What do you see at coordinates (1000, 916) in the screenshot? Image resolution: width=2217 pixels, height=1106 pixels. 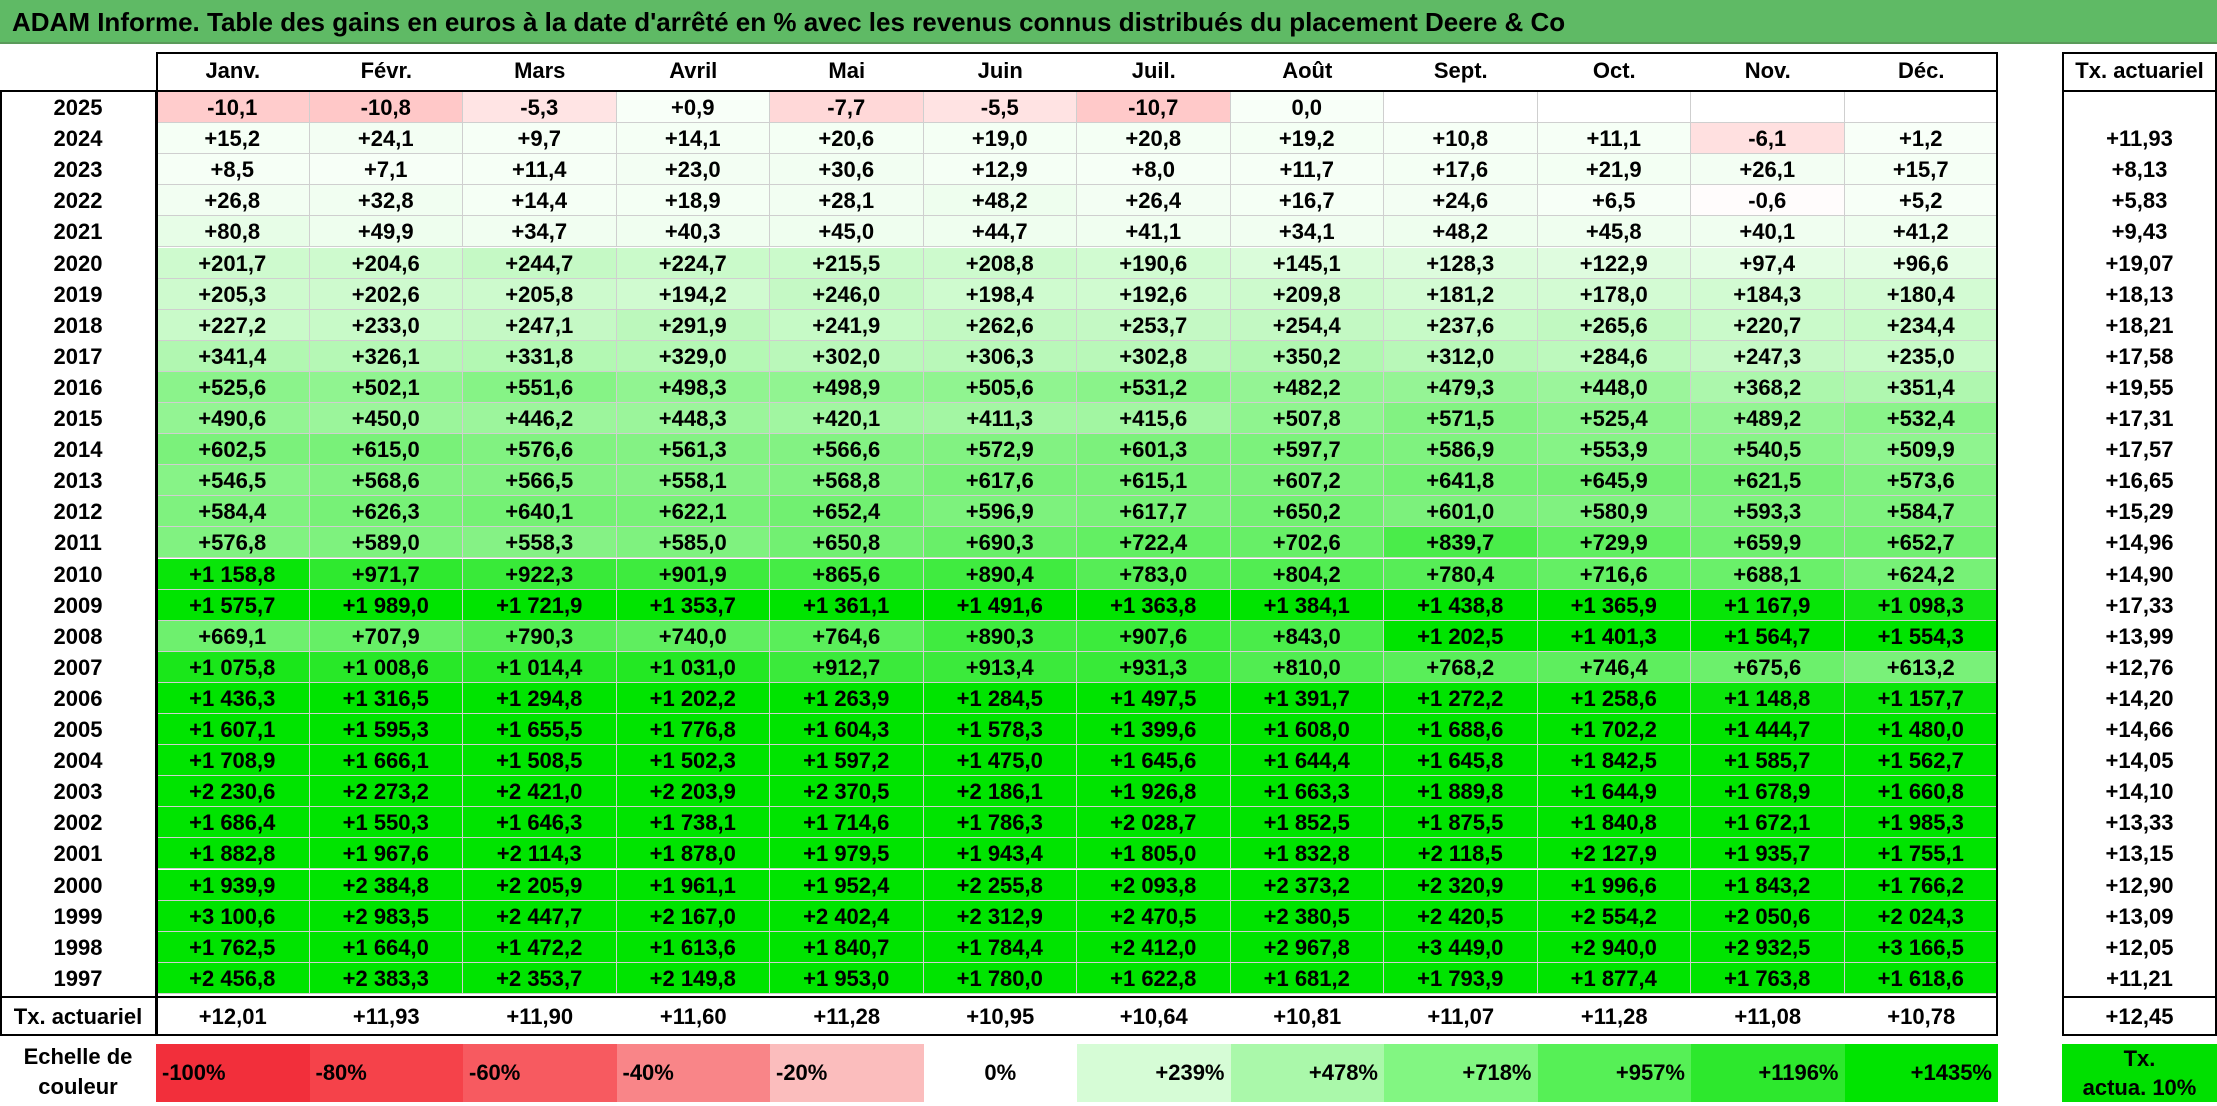 I see `table-cell: +2 312,9` at bounding box center [1000, 916].